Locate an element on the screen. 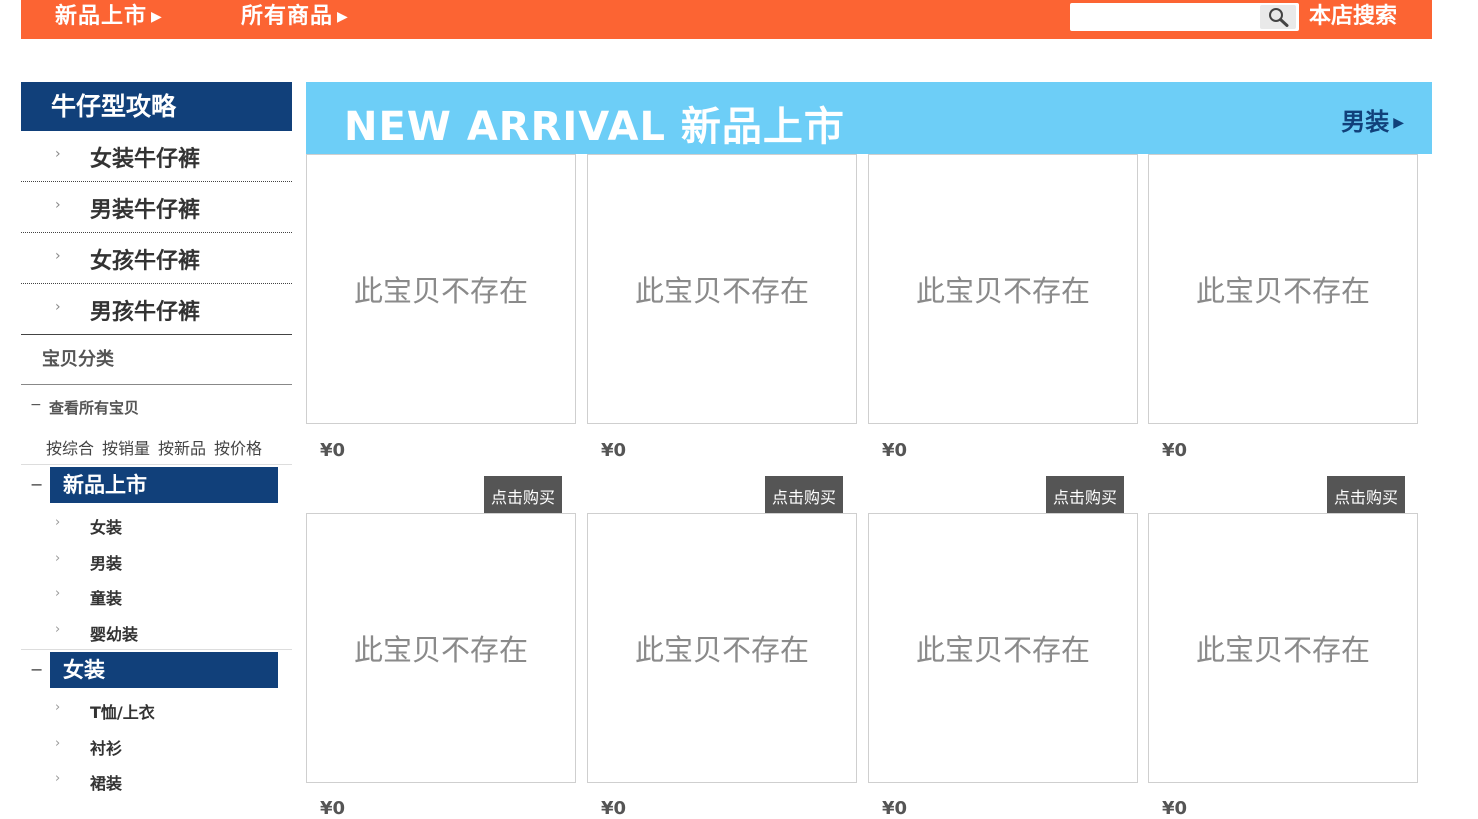 Image resolution: width=1478 pixels, height=819 pixels. sort-by-price: 按价格 is located at coordinates (238, 447).